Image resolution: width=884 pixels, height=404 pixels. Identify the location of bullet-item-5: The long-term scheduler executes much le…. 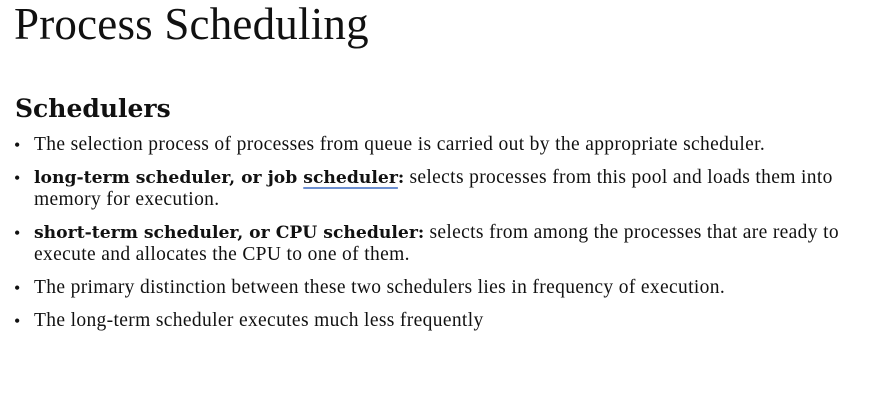
(442, 321).